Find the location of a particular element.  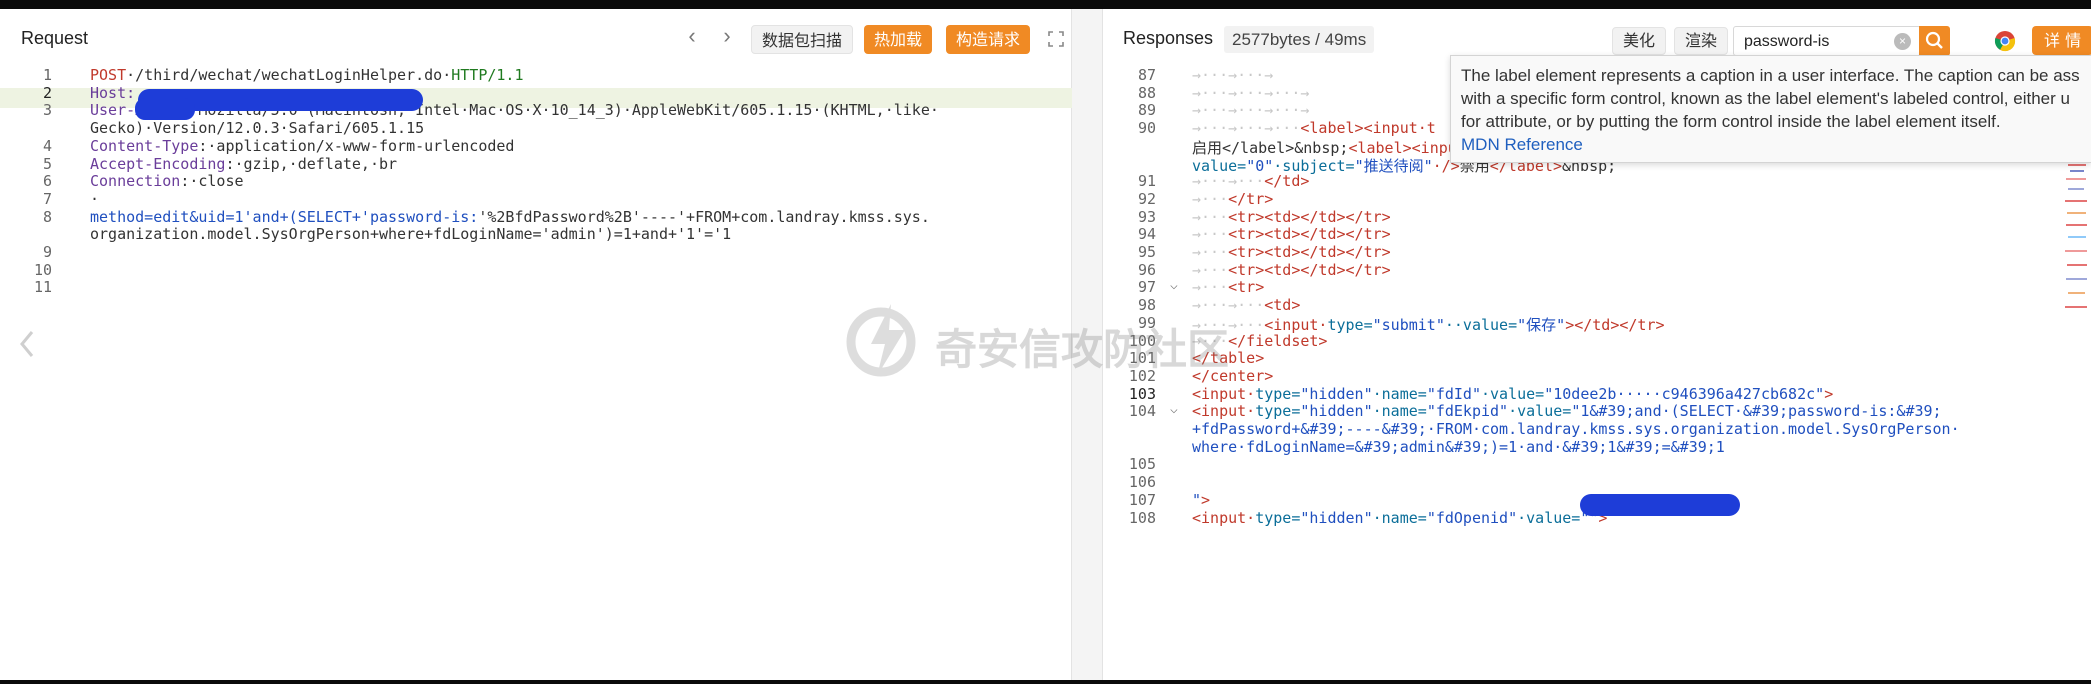

packet-scan-button: 数据包扫描 is located at coordinates (802, 39).